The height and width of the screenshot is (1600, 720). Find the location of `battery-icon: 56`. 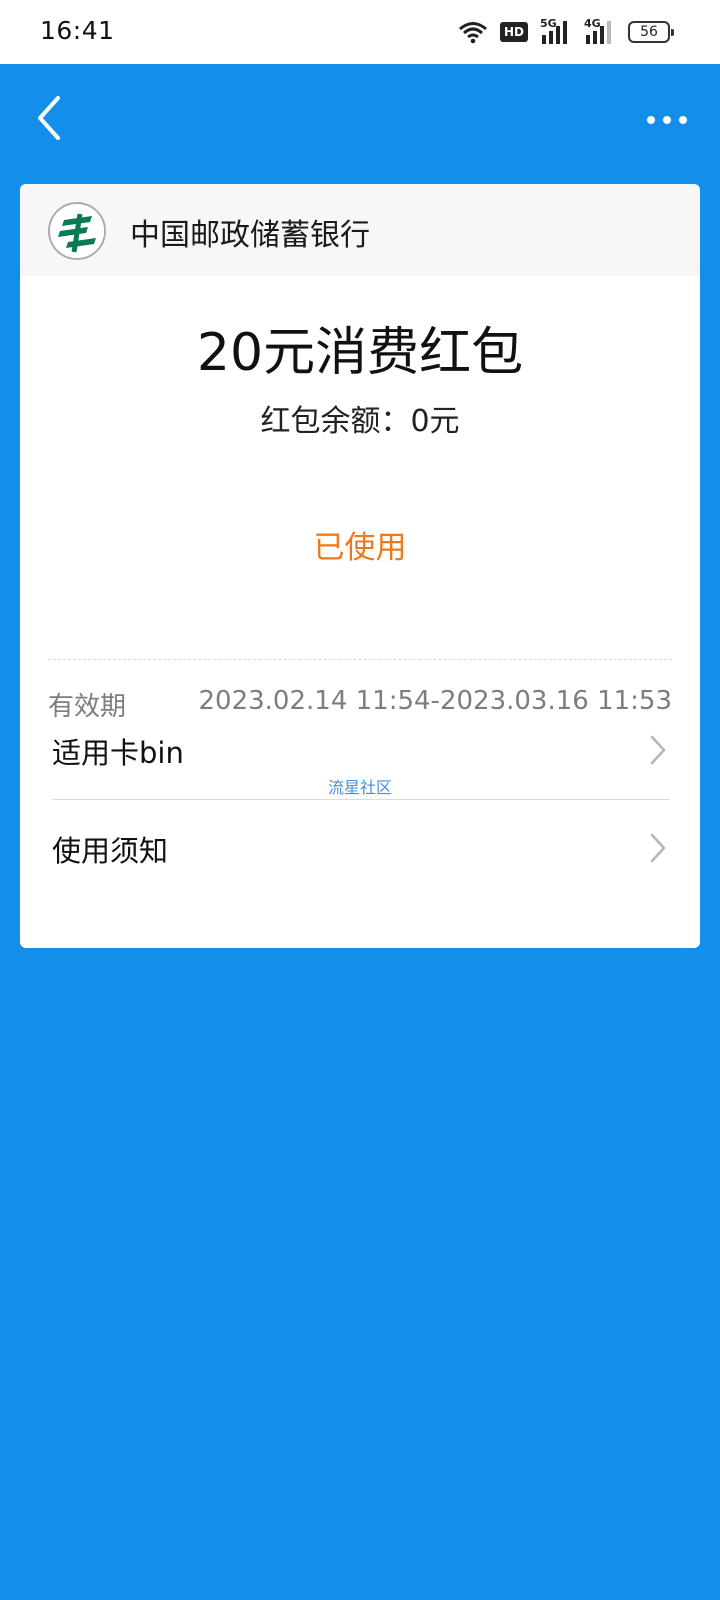

battery-icon: 56 is located at coordinates (651, 32).